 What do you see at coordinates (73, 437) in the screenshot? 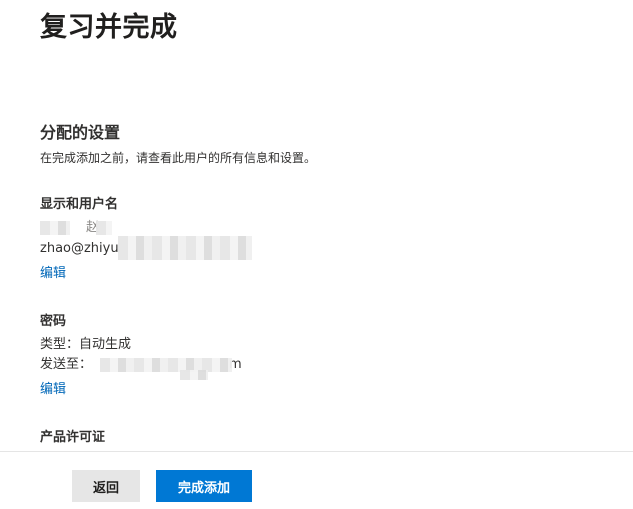
I see `product-license-heading: 产品许可证` at bounding box center [73, 437].